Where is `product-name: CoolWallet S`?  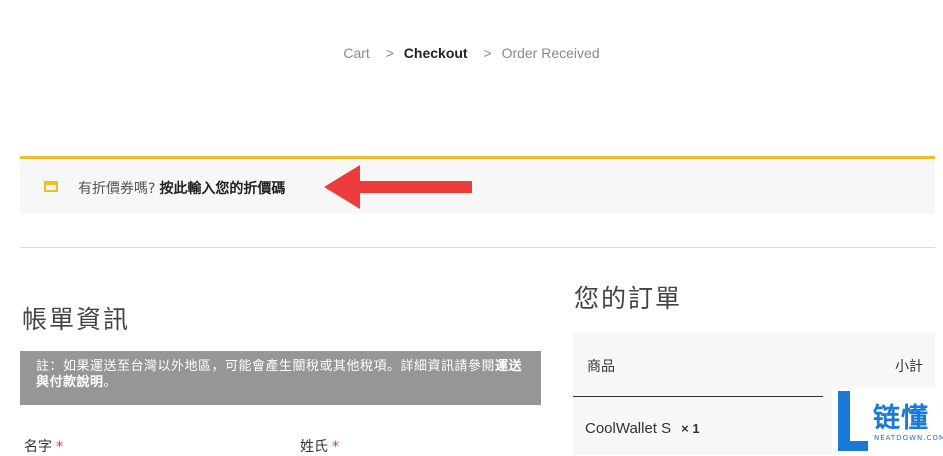 product-name: CoolWallet S is located at coordinates (628, 428).